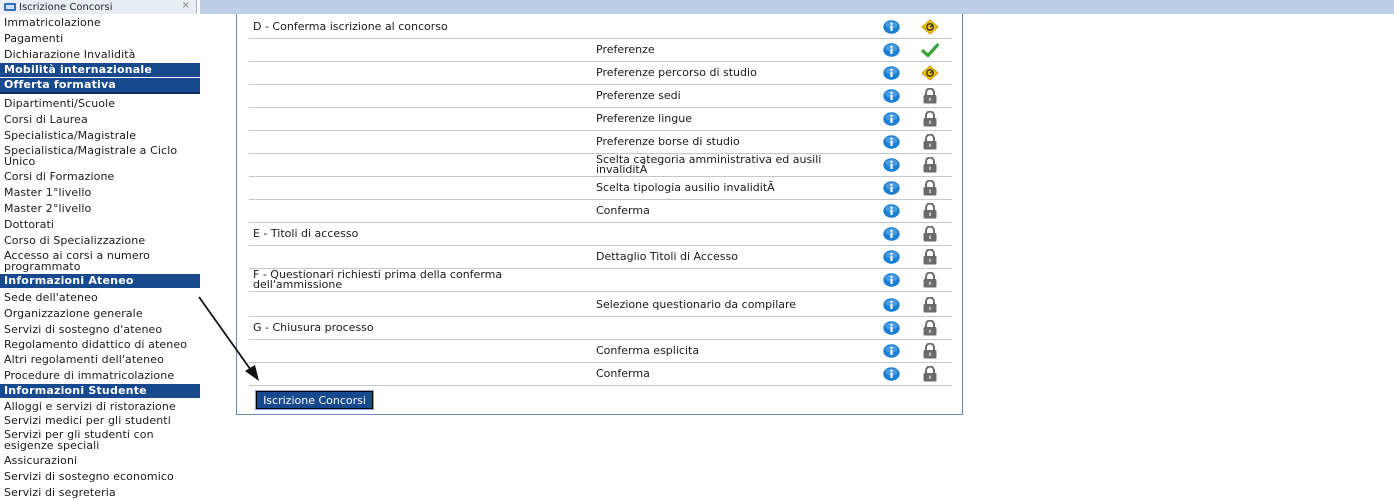 The width and height of the screenshot is (1394, 500). Describe the element at coordinates (100, 344) in the screenshot. I see `sidebar-item-ateneo-3: Regolamento didattico di ateneo` at that location.